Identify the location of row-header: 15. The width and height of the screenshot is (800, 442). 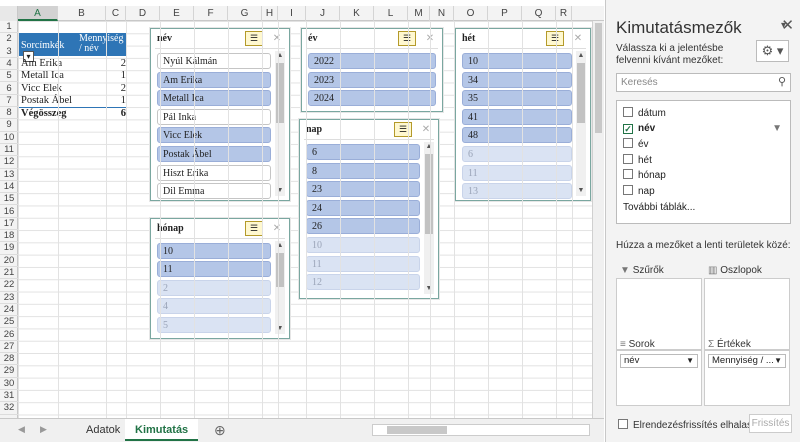
(9, 199).